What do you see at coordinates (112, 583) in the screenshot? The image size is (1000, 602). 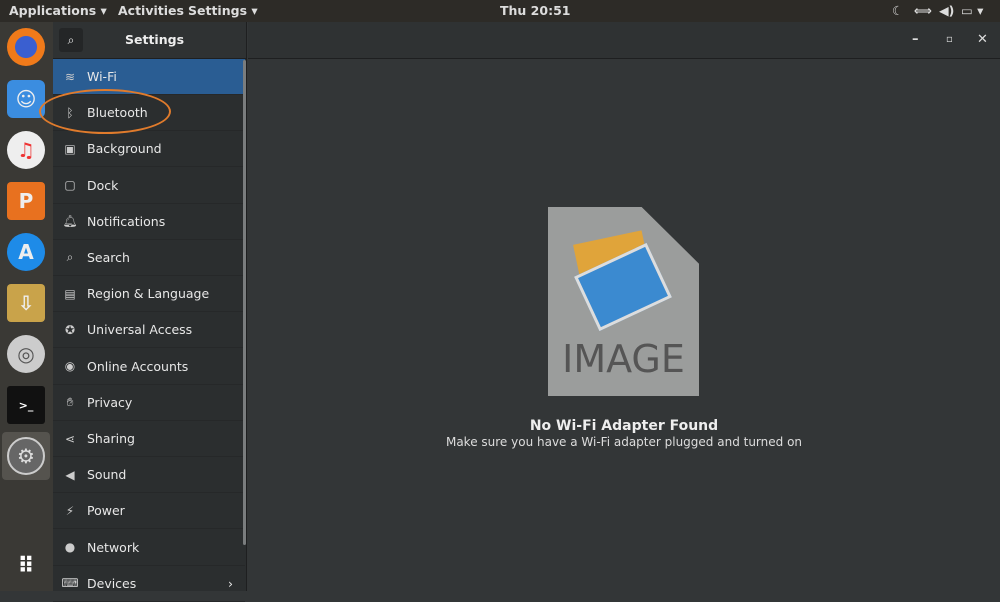 I see `sidebar-item-label: Devices` at bounding box center [112, 583].